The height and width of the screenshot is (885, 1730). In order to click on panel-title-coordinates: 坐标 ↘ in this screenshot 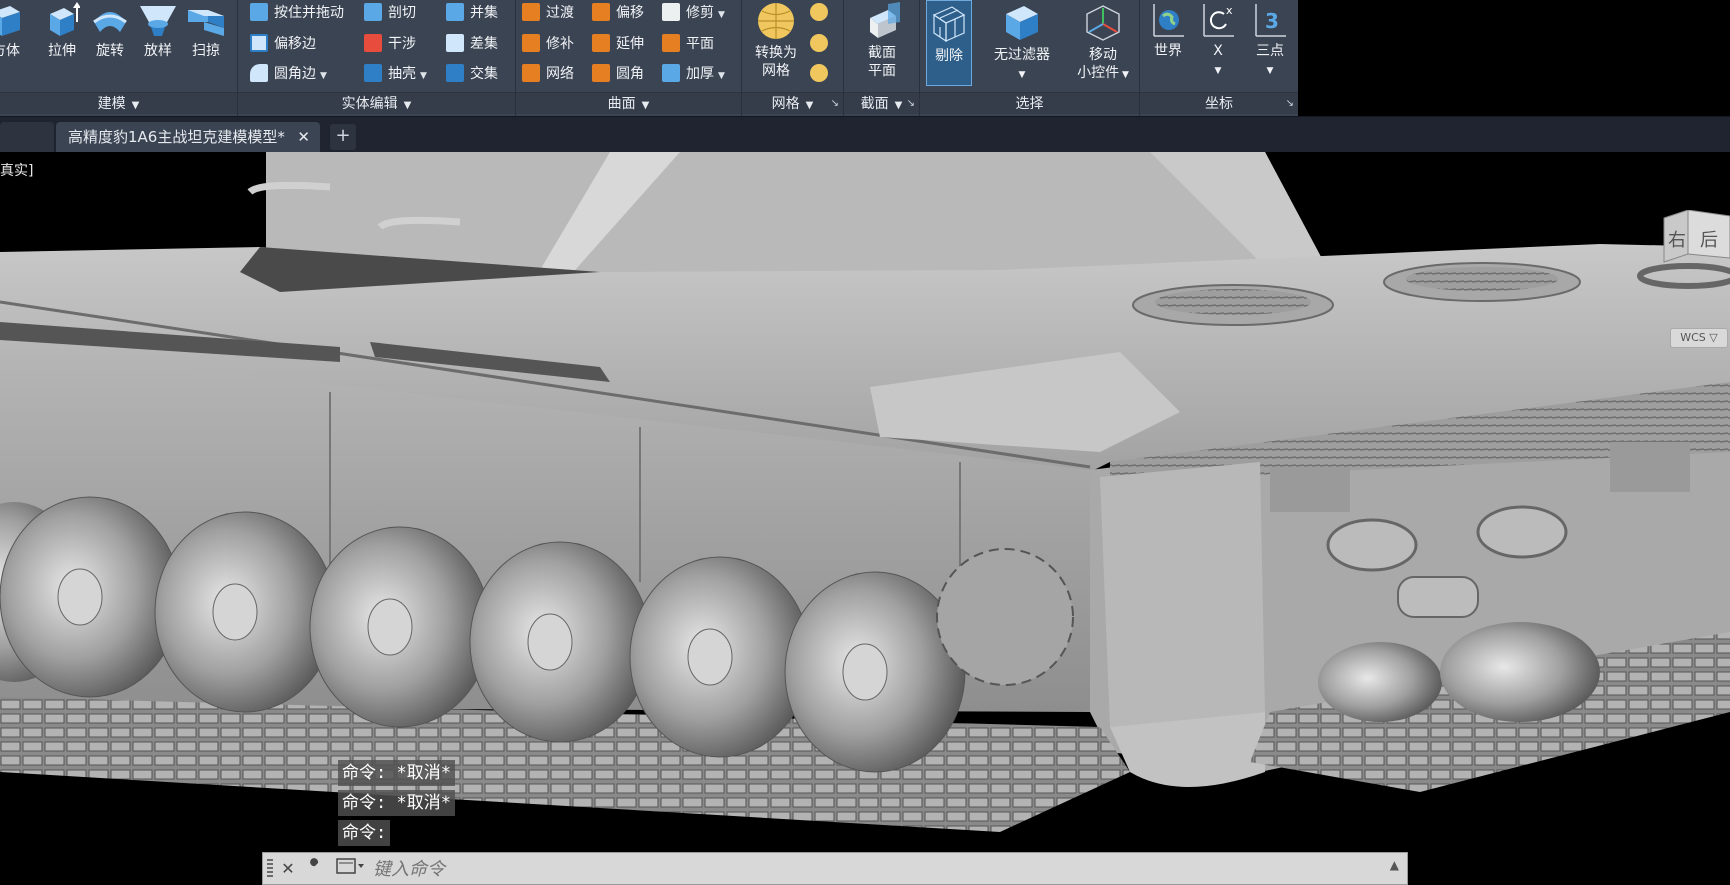, I will do `click(1219, 103)`.